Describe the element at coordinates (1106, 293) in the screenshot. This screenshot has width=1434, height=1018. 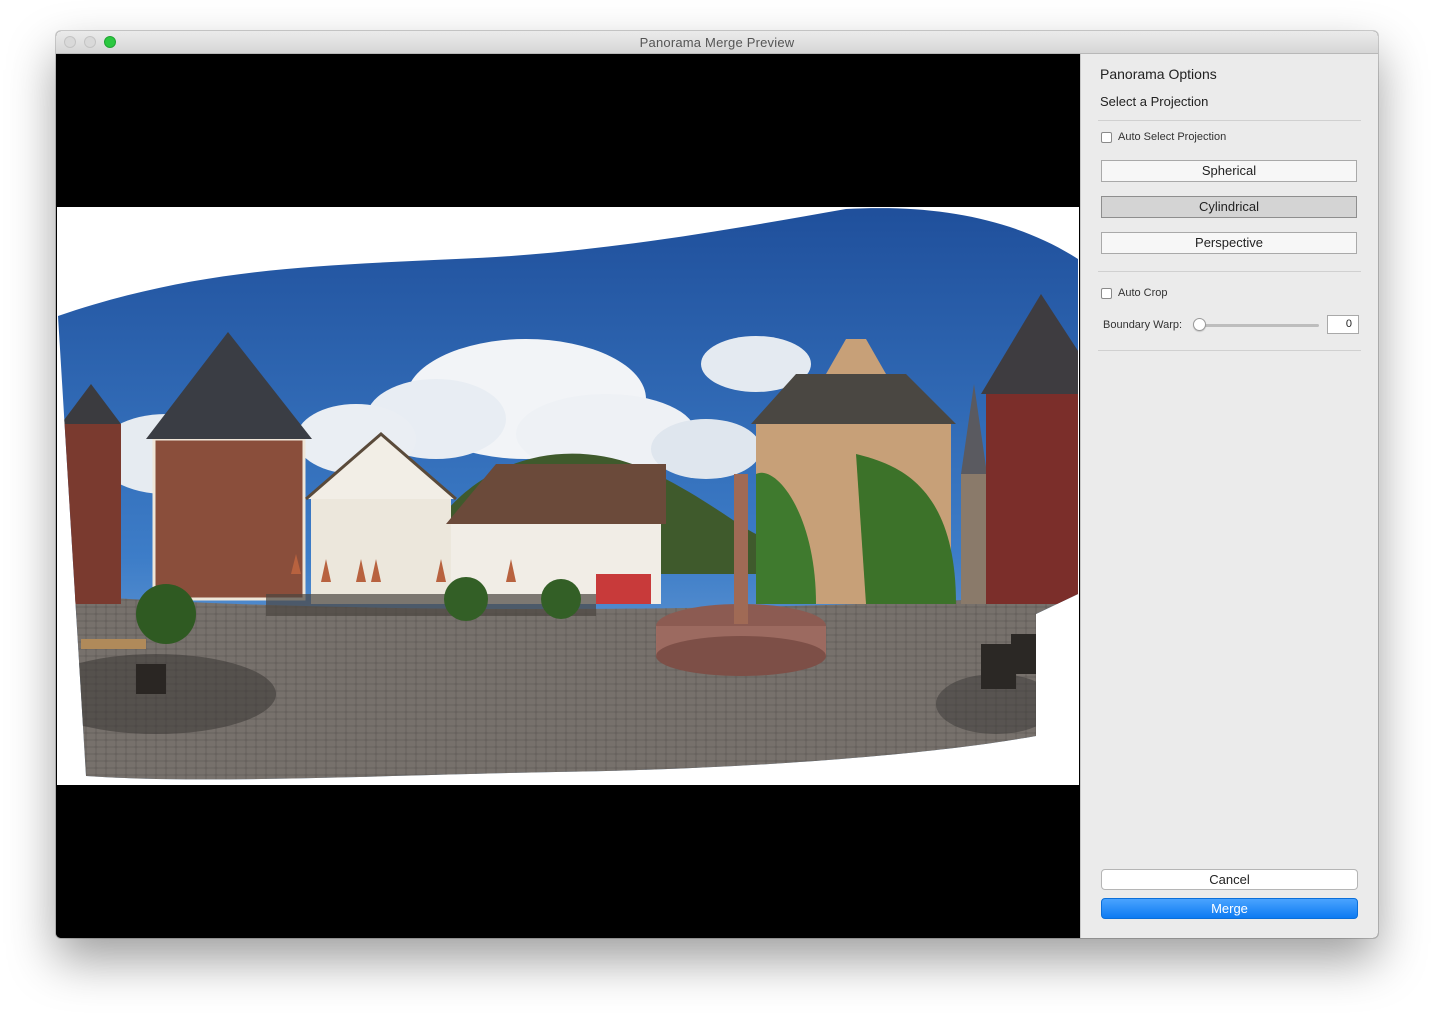
I see `auto-crop-checkbox` at that location.